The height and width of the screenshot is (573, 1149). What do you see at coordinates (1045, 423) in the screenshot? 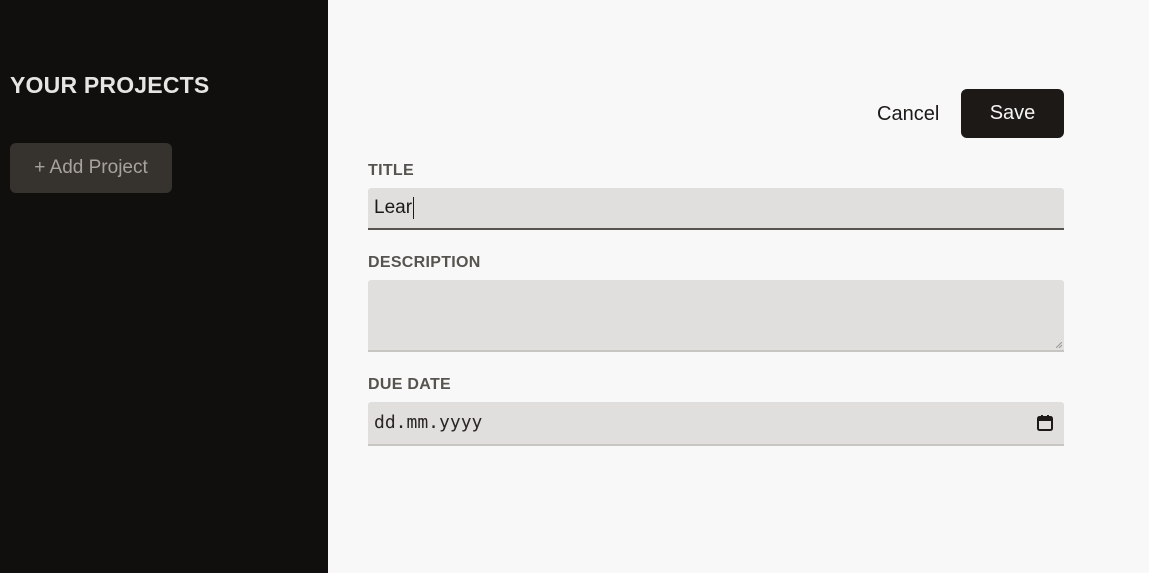
I see `calendar-icon` at bounding box center [1045, 423].